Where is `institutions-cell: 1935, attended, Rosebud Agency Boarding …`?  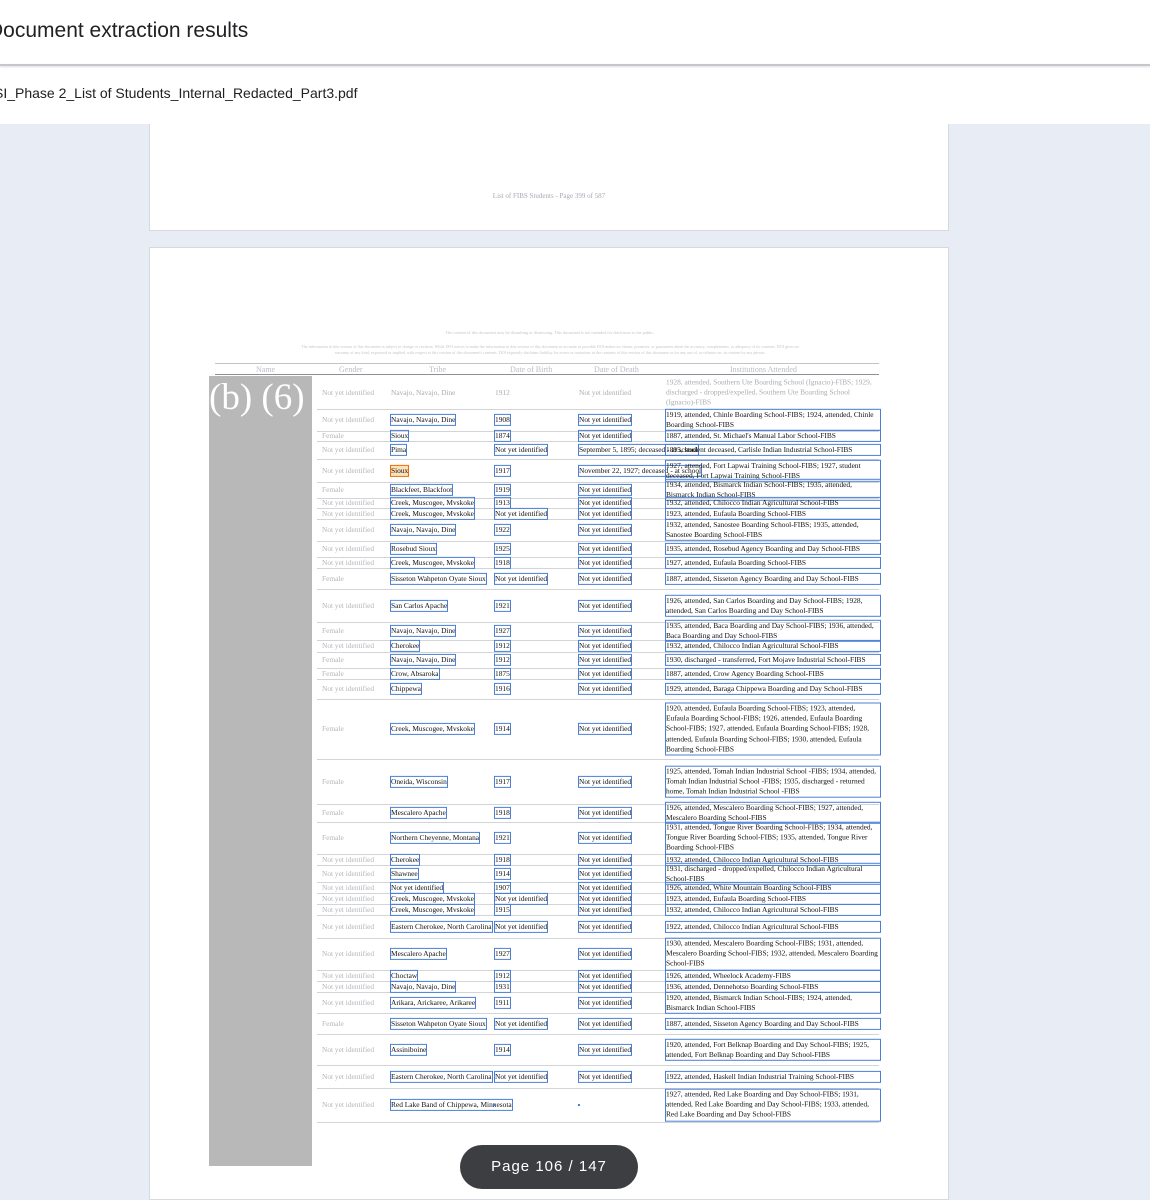
institutions-cell: 1935, attended, Rosebud Agency Boarding … is located at coordinates (773, 549).